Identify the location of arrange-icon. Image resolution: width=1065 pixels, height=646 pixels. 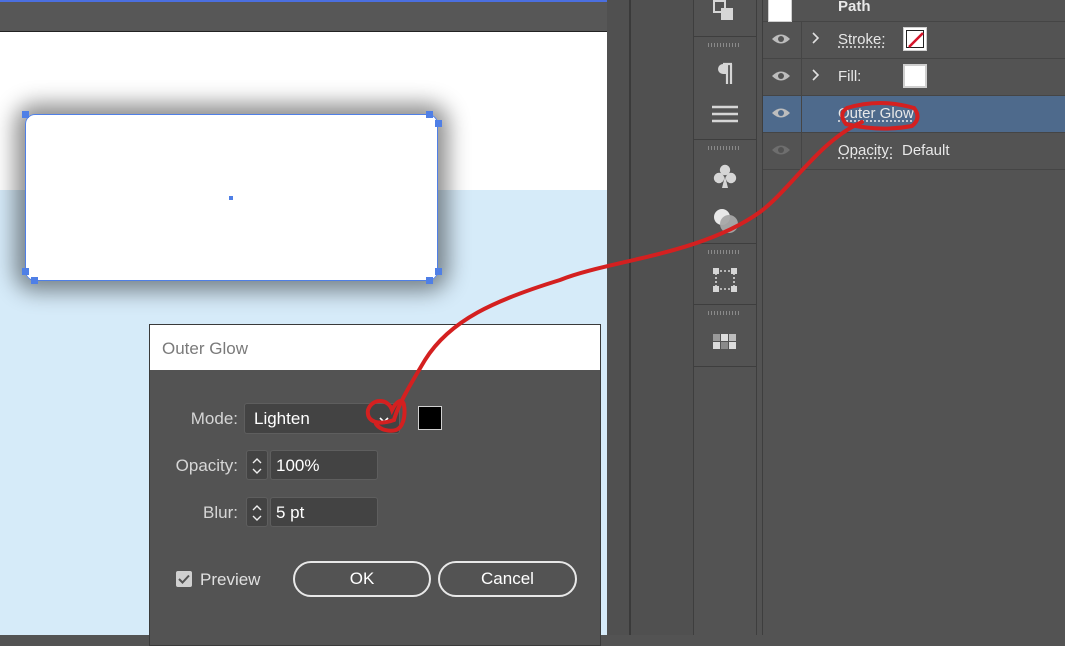
(723, 10).